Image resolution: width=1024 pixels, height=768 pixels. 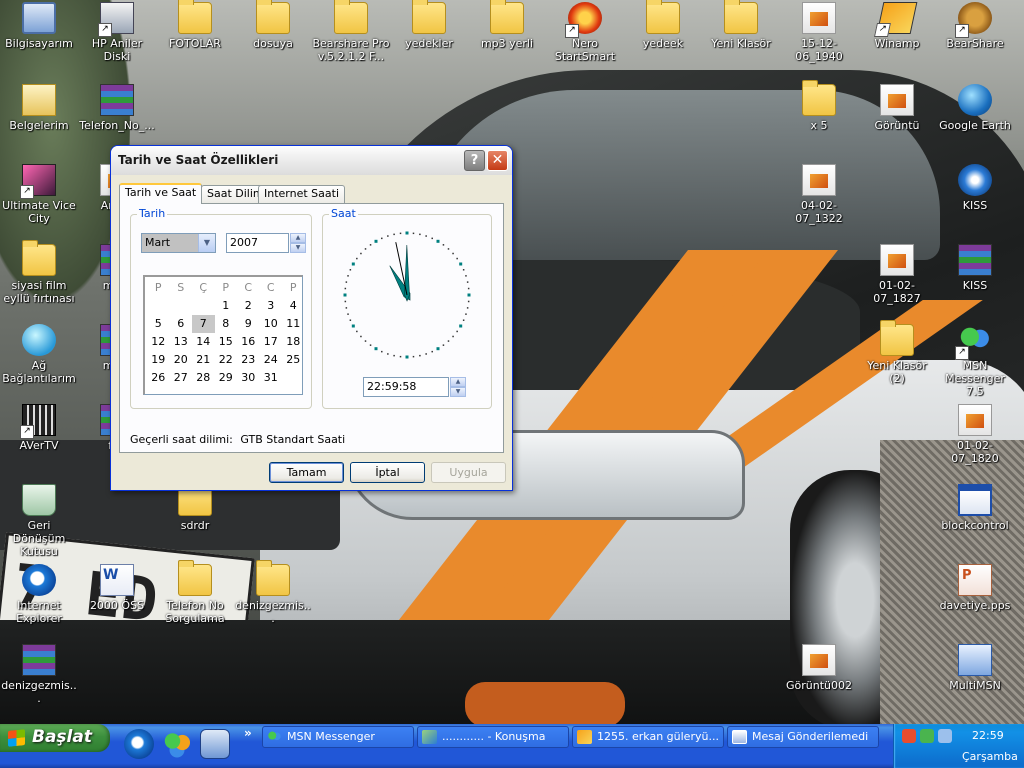 What do you see at coordinates (474, 160) in the screenshot?
I see `help-button: ?` at bounding box center [474, 160].